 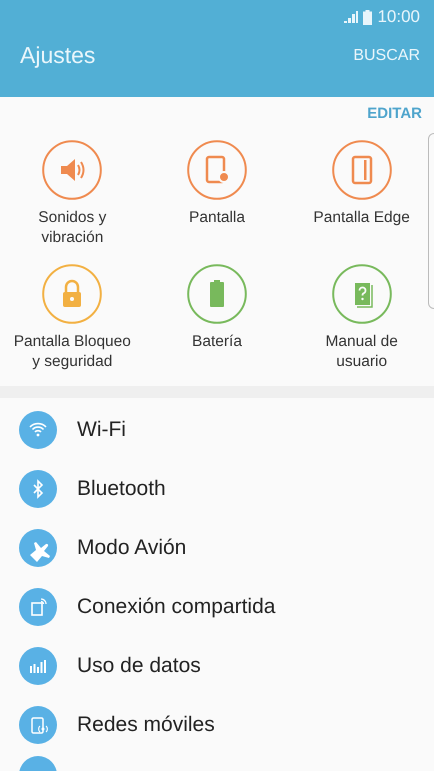 I want to click on signal-icon, so click(x=351, y=17).